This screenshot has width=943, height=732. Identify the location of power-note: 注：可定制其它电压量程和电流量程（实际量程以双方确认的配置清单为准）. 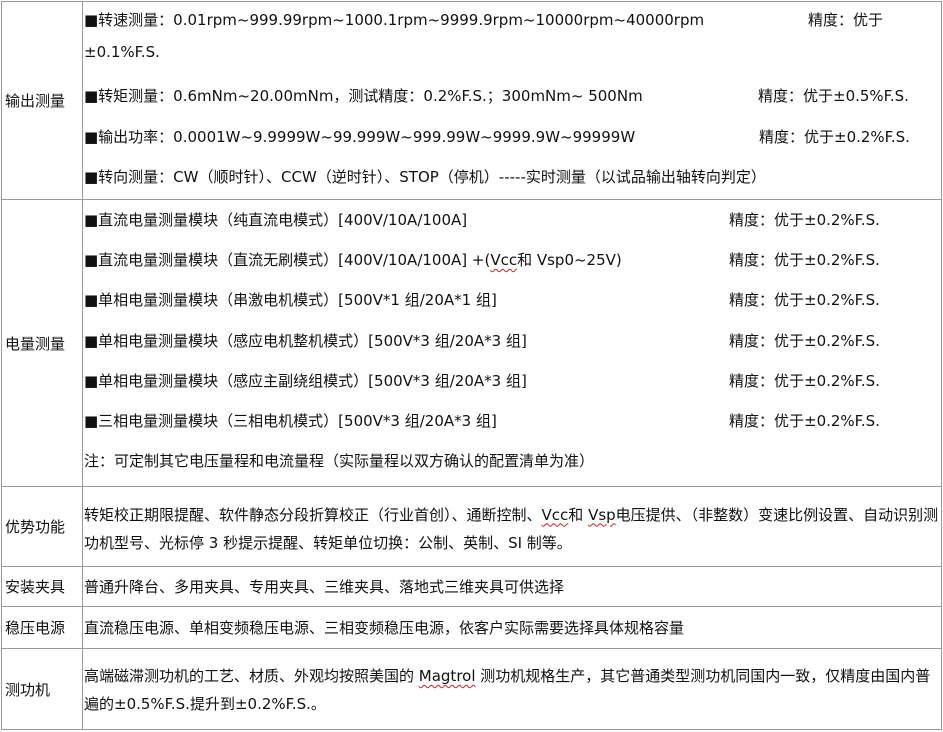
(339, 461).